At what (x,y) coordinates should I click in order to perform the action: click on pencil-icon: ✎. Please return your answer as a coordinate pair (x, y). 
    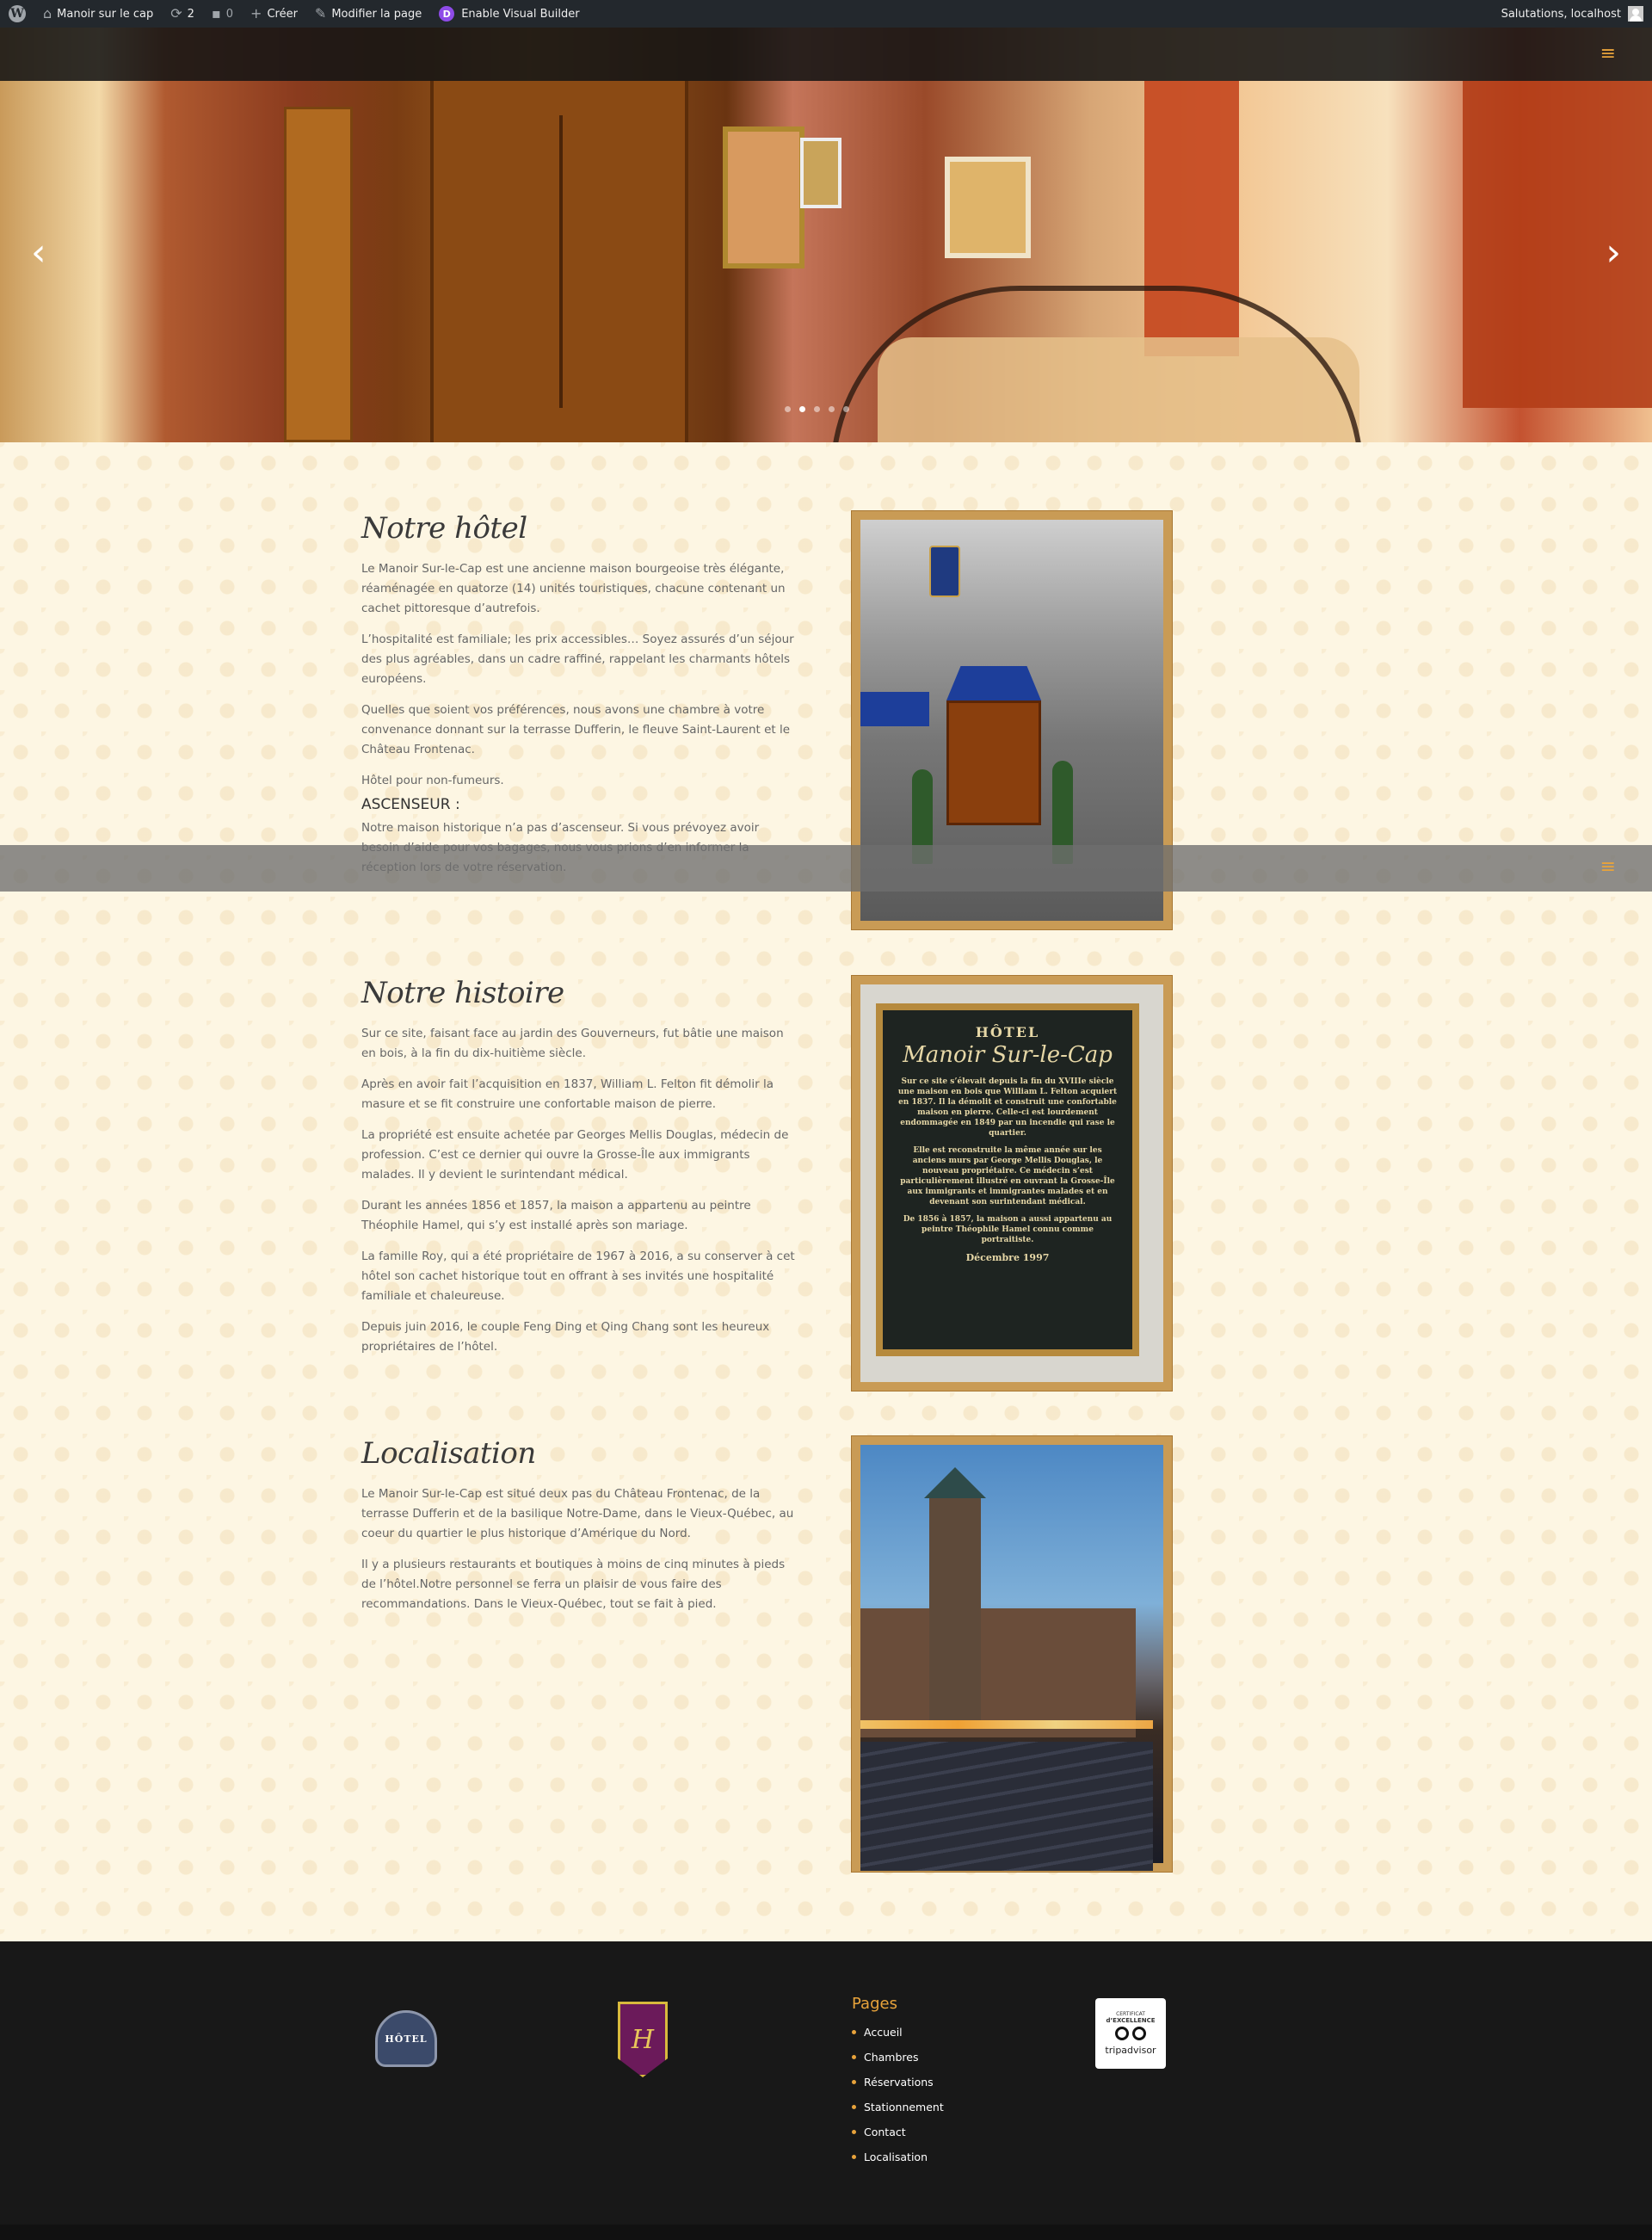
    Looking at the image, I should click on (320, 13).